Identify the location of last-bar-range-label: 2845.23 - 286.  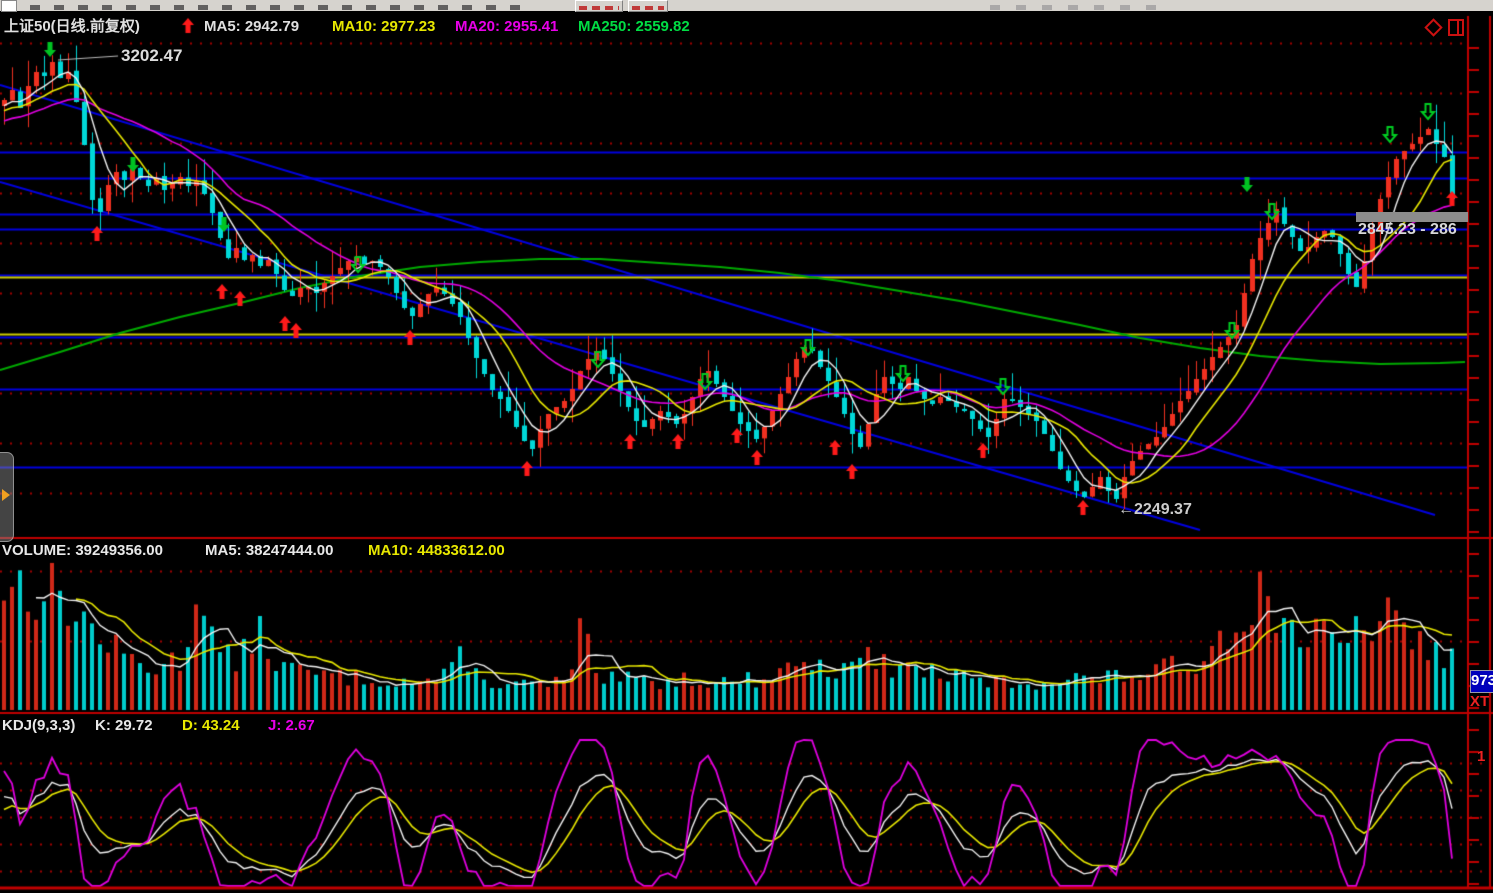
(1407, 230).